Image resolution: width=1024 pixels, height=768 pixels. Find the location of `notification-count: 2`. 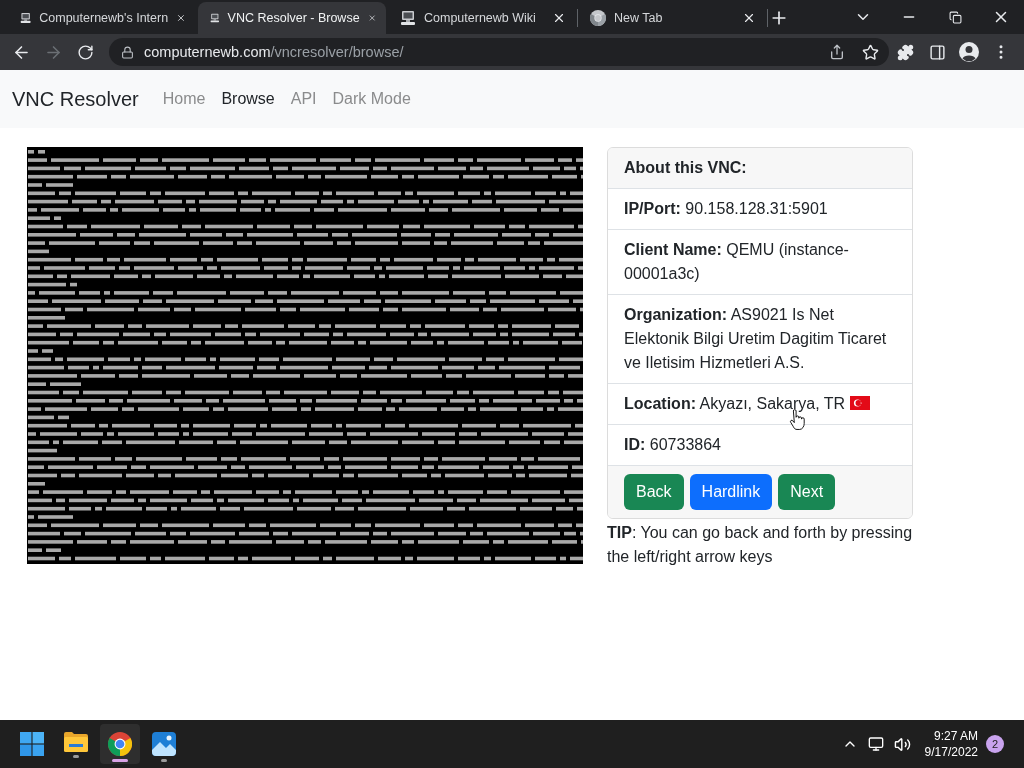

notification-count: 2 is located at coordinates (995, 744).